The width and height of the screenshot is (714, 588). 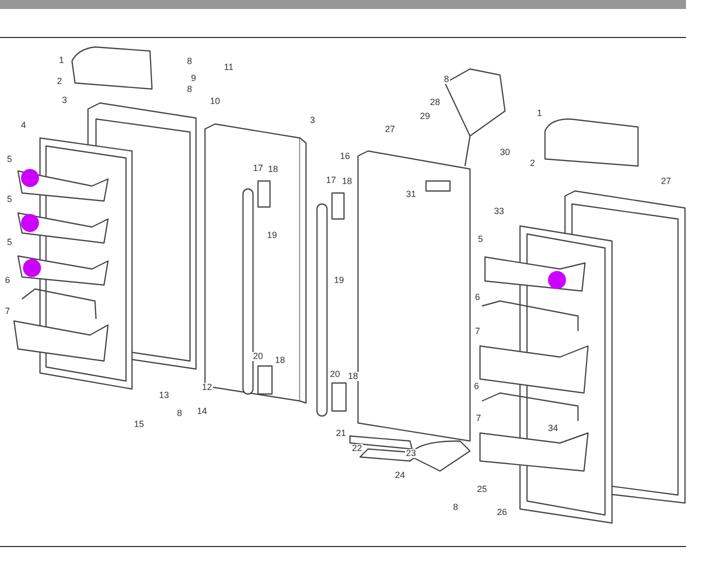 I want to click on part-number-label: 12, so click(x=207, y=387).